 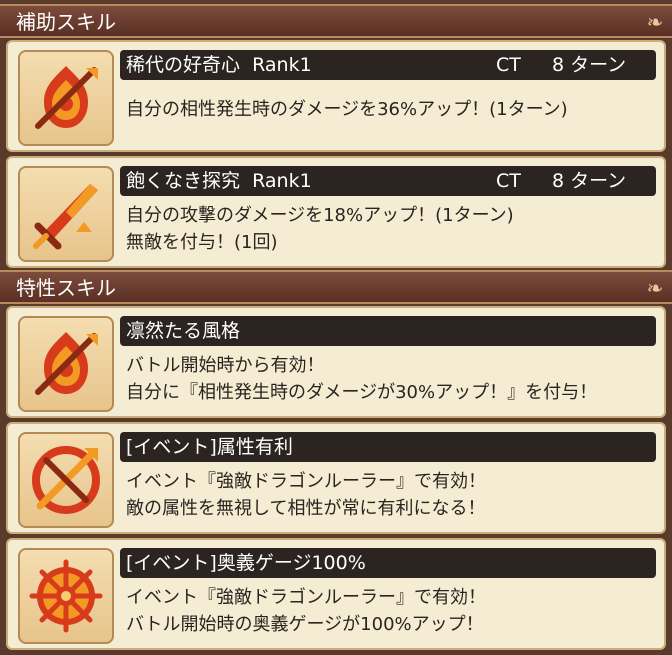 I want to click on attribute-advantage-icon, so click(x=66, y=480).